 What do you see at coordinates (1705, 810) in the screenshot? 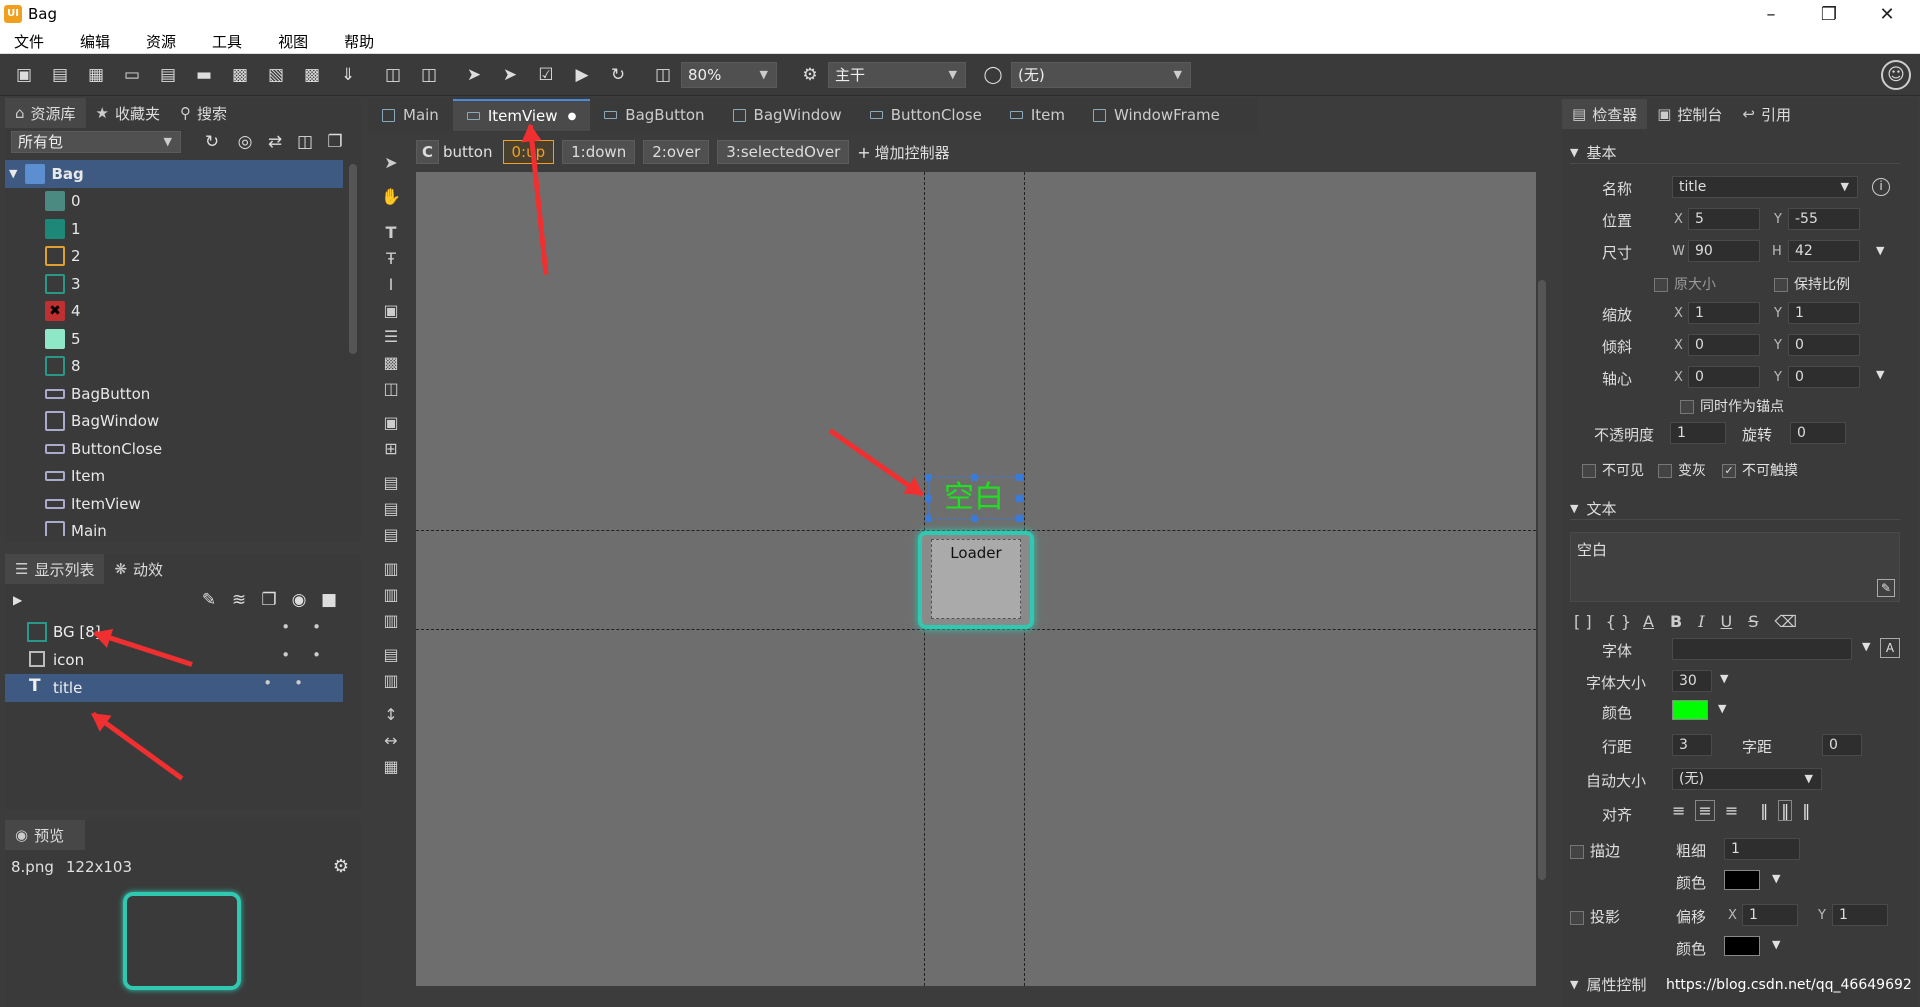
I see `align-center-icon: ≡` at bounding box center [1705, 810].